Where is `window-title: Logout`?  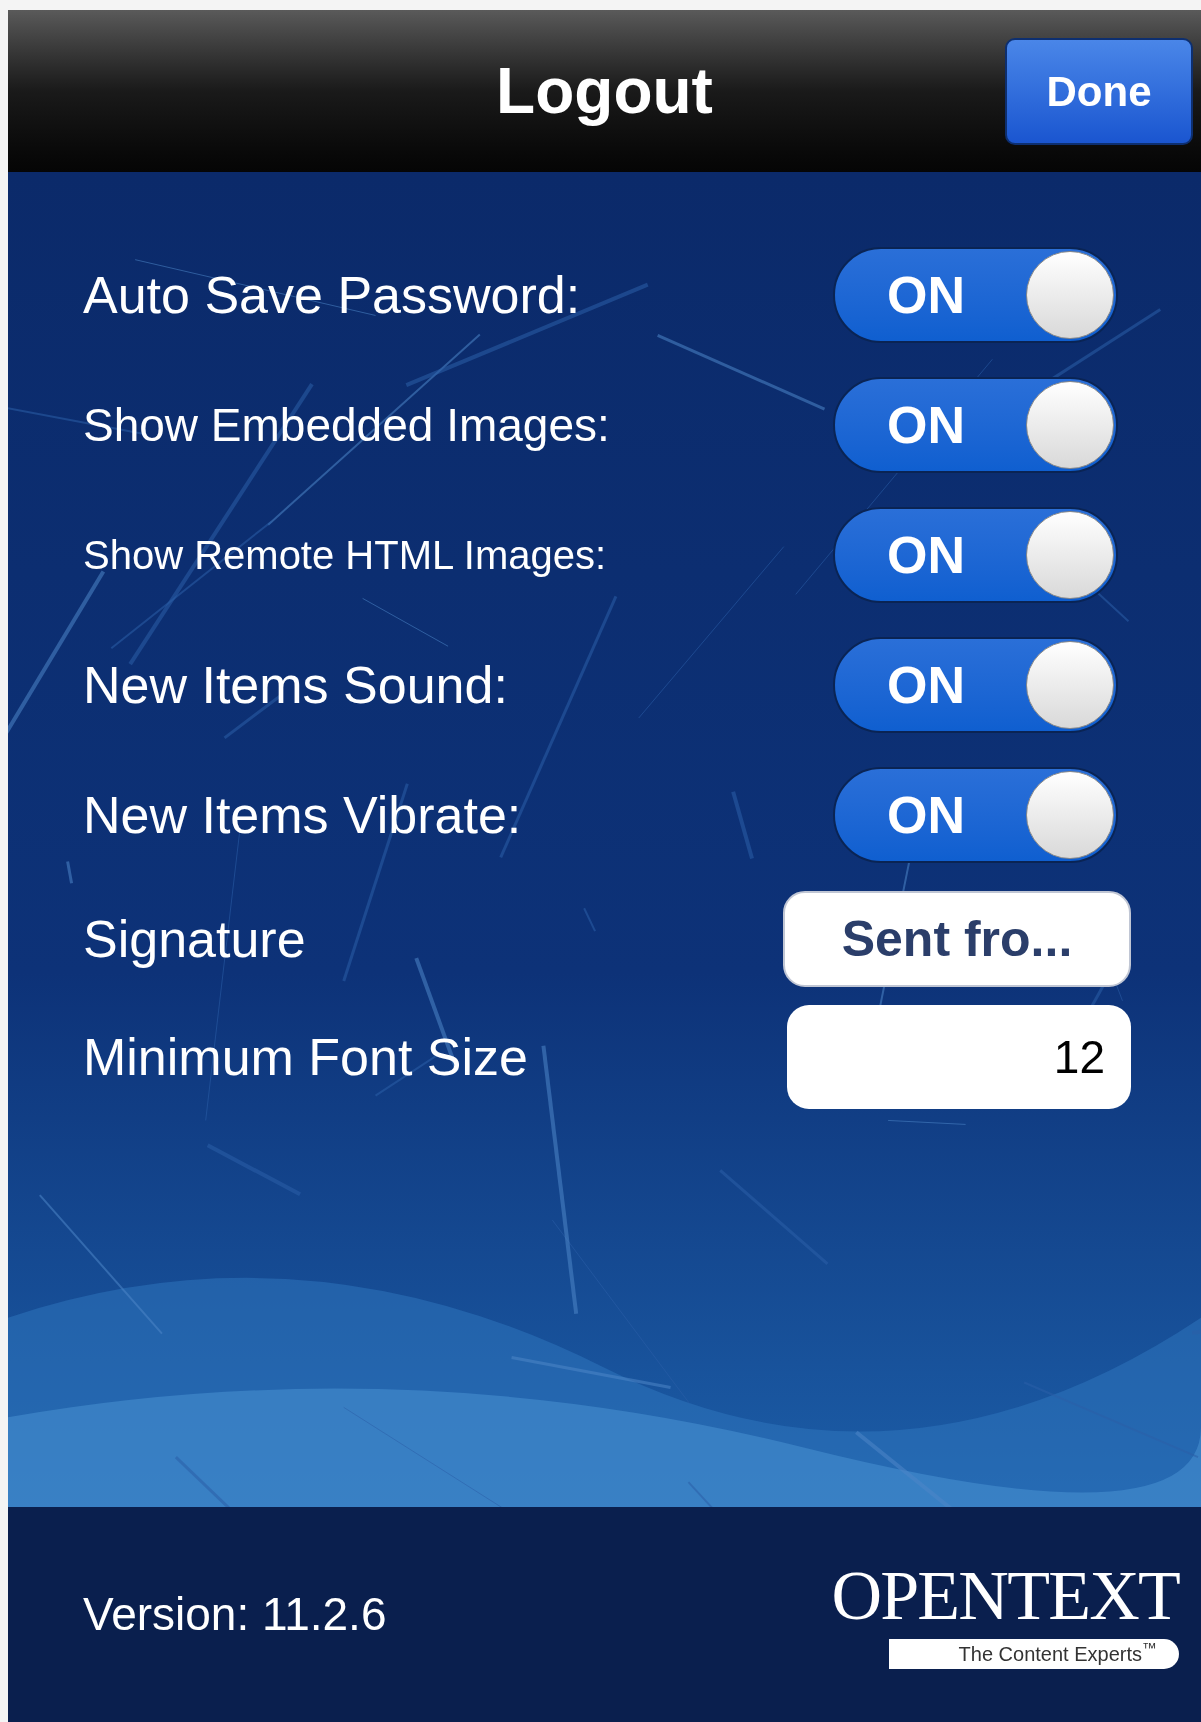
window-title: Logout is located at coordinates (604, 91).